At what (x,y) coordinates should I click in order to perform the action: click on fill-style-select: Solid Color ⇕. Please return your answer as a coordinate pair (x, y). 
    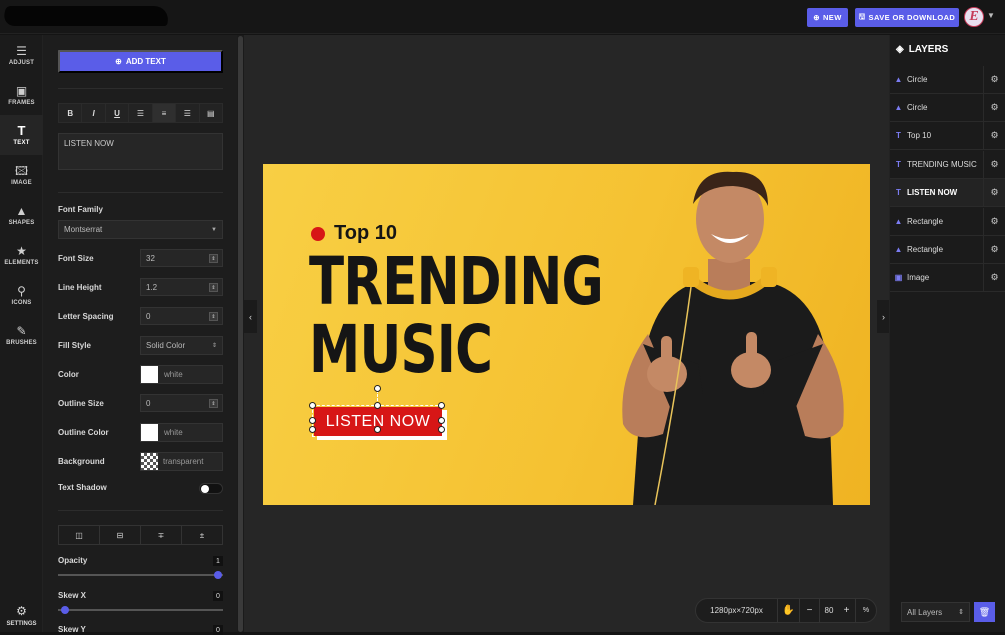
    Looking at the image, I should click on (181, 345).